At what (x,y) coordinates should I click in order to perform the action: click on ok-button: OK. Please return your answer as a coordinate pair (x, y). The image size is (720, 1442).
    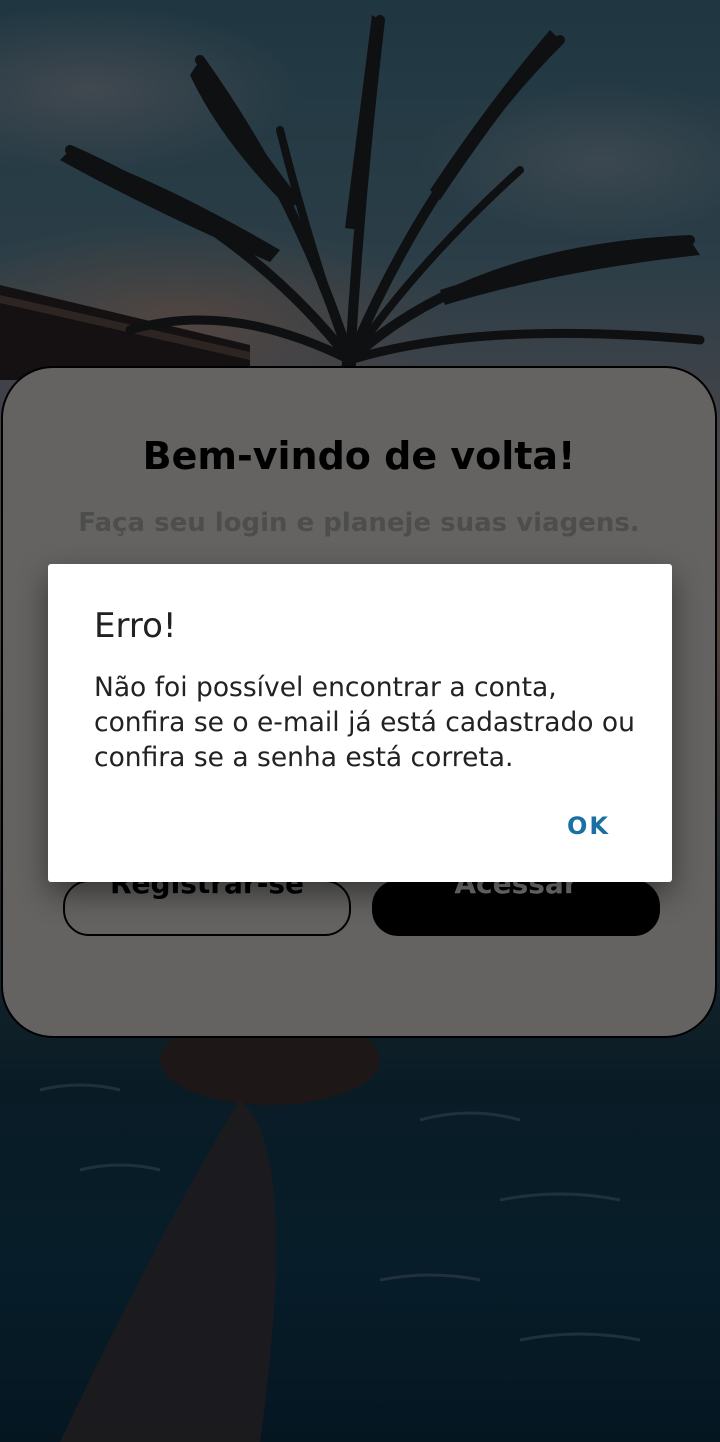
    Looking at the image, I should click on (588, 826).